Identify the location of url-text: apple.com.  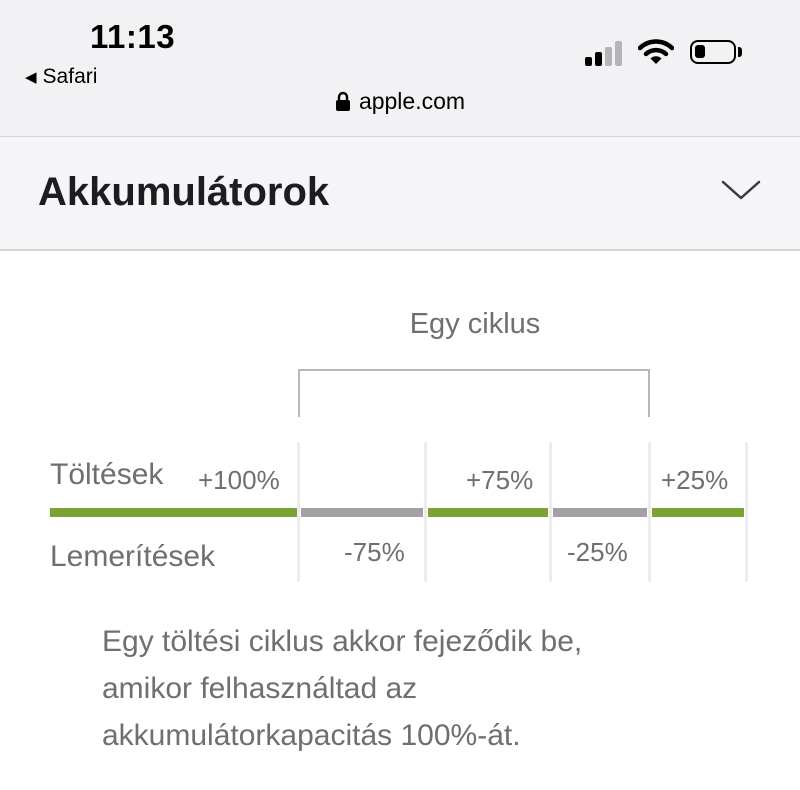
(412, 101).